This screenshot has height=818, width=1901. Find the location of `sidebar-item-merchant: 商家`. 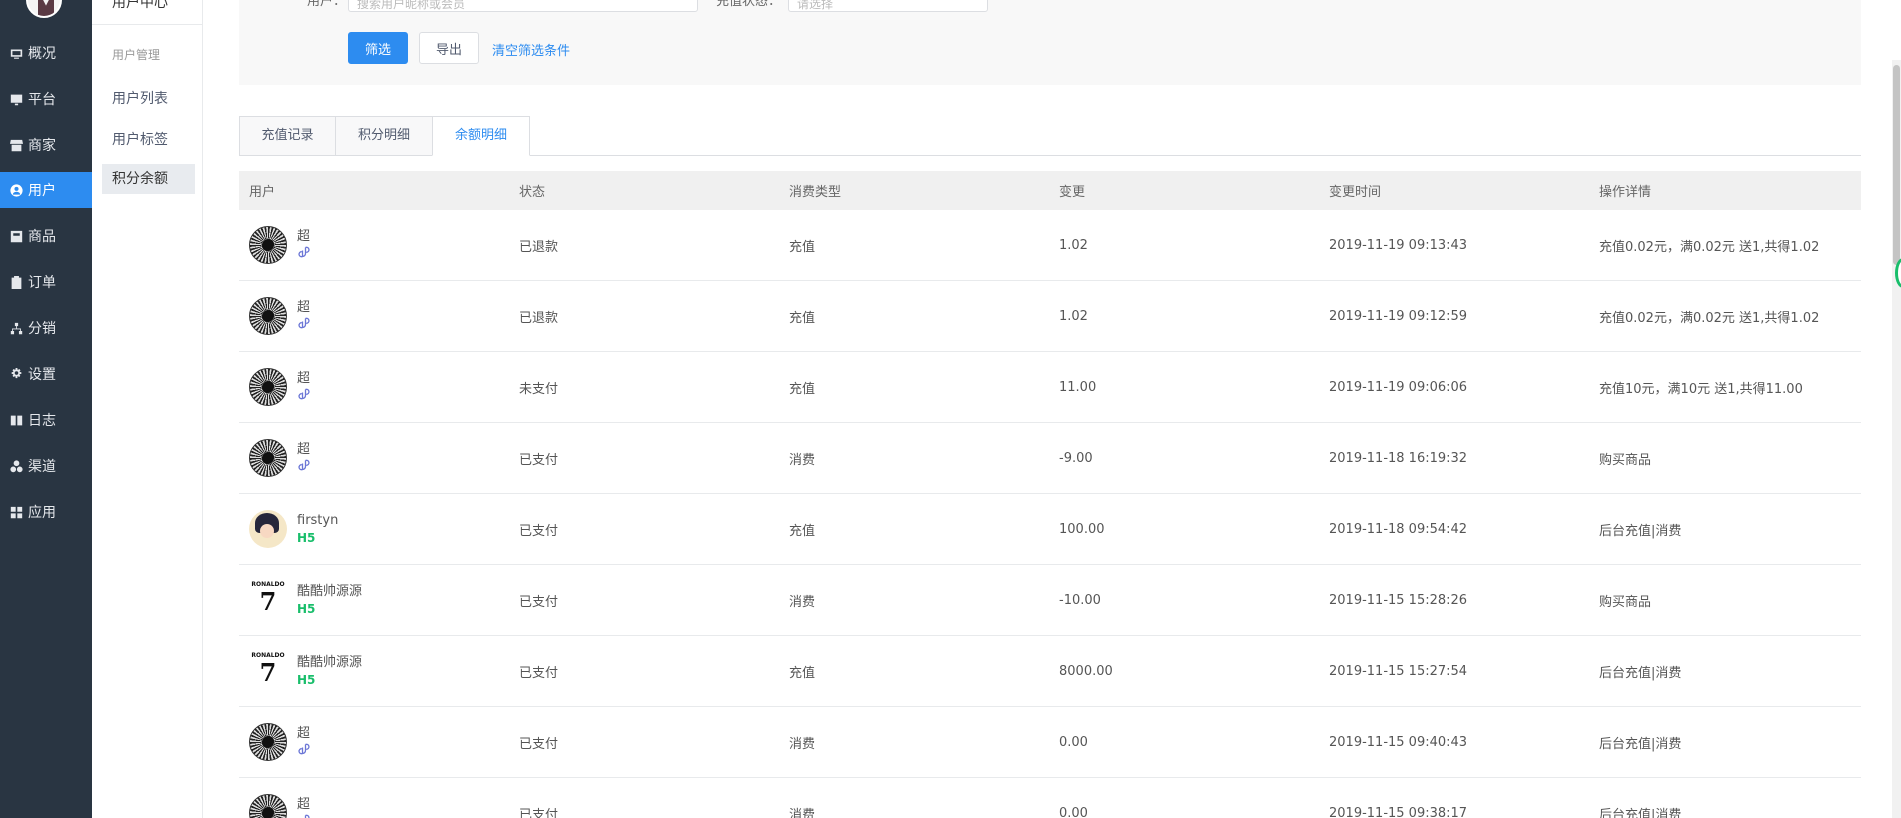

sidebar-item-merchant: 商家 is located at coordinates (46, 145).